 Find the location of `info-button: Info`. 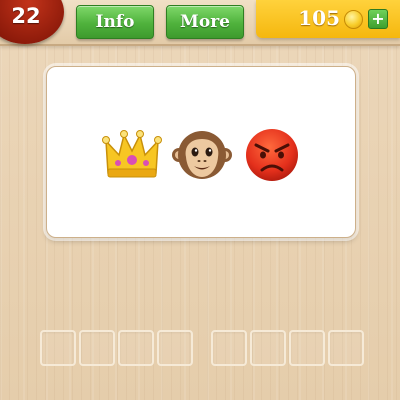

info-button: Info is located at coordinates (115, 22).